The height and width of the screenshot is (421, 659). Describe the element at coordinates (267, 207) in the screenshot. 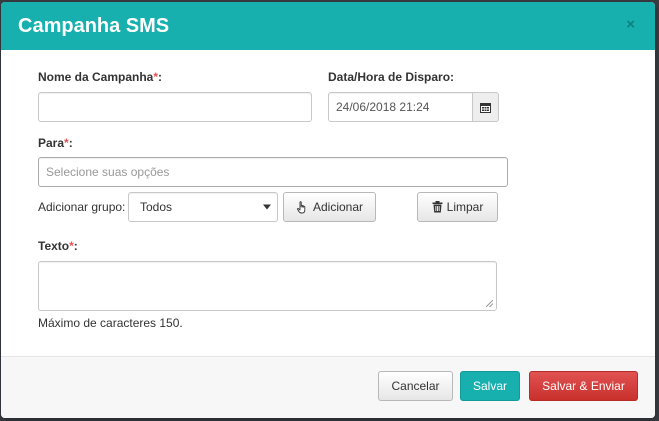

I see `chevron-down-icon` at that location.